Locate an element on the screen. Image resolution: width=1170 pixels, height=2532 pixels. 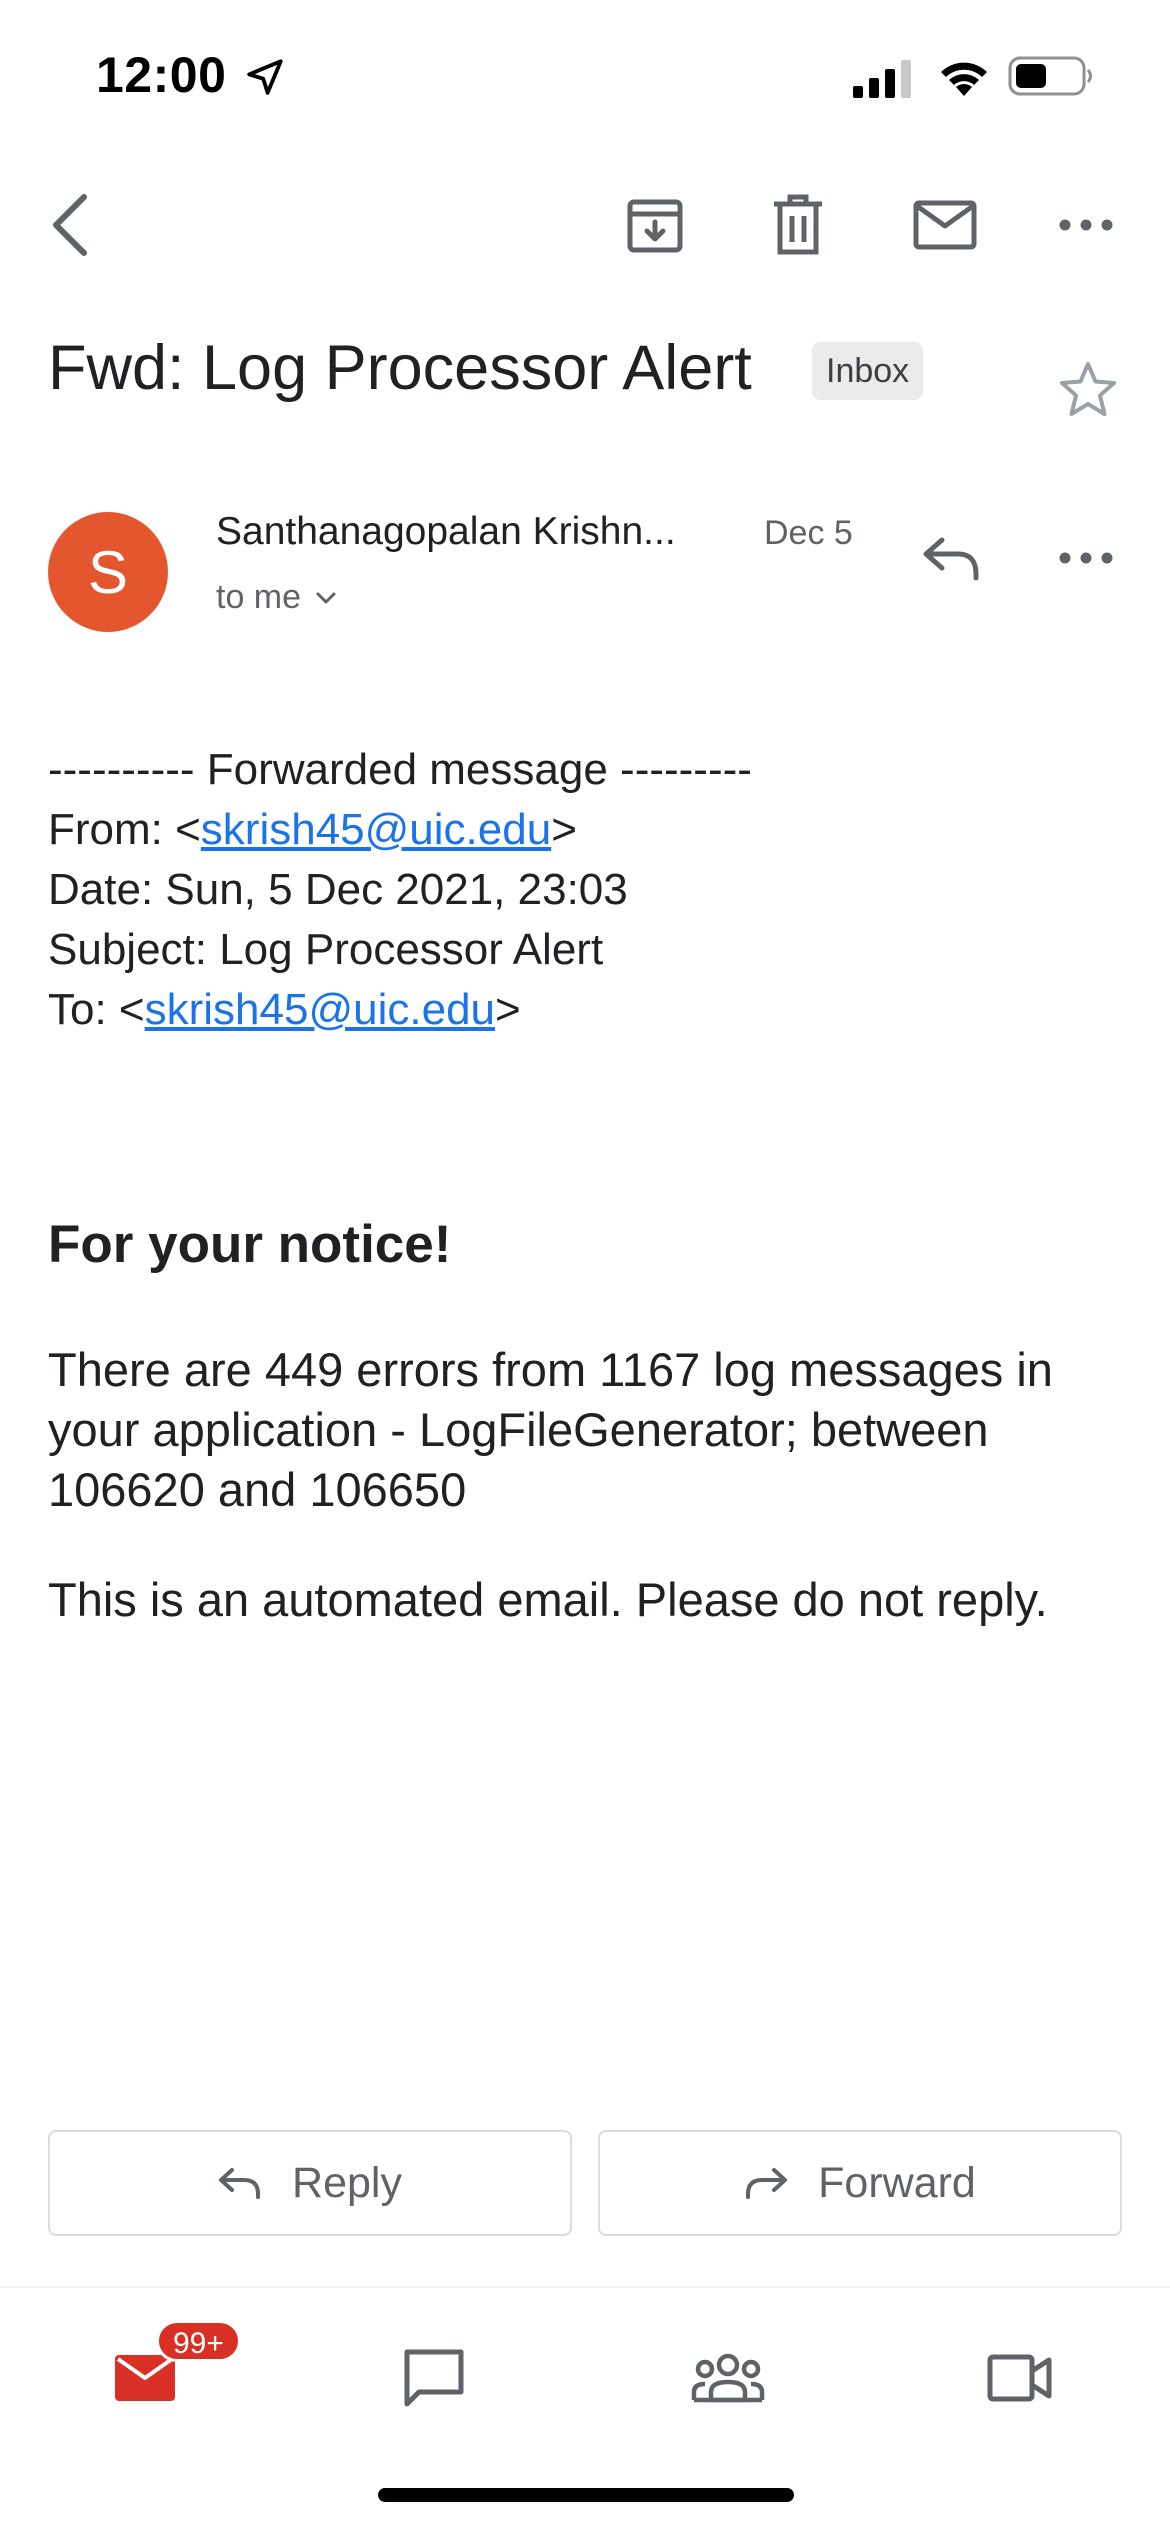
sender-row: S Santhanagopalan Krishn... Dec 5 to me is located at coordinates (585, 570).